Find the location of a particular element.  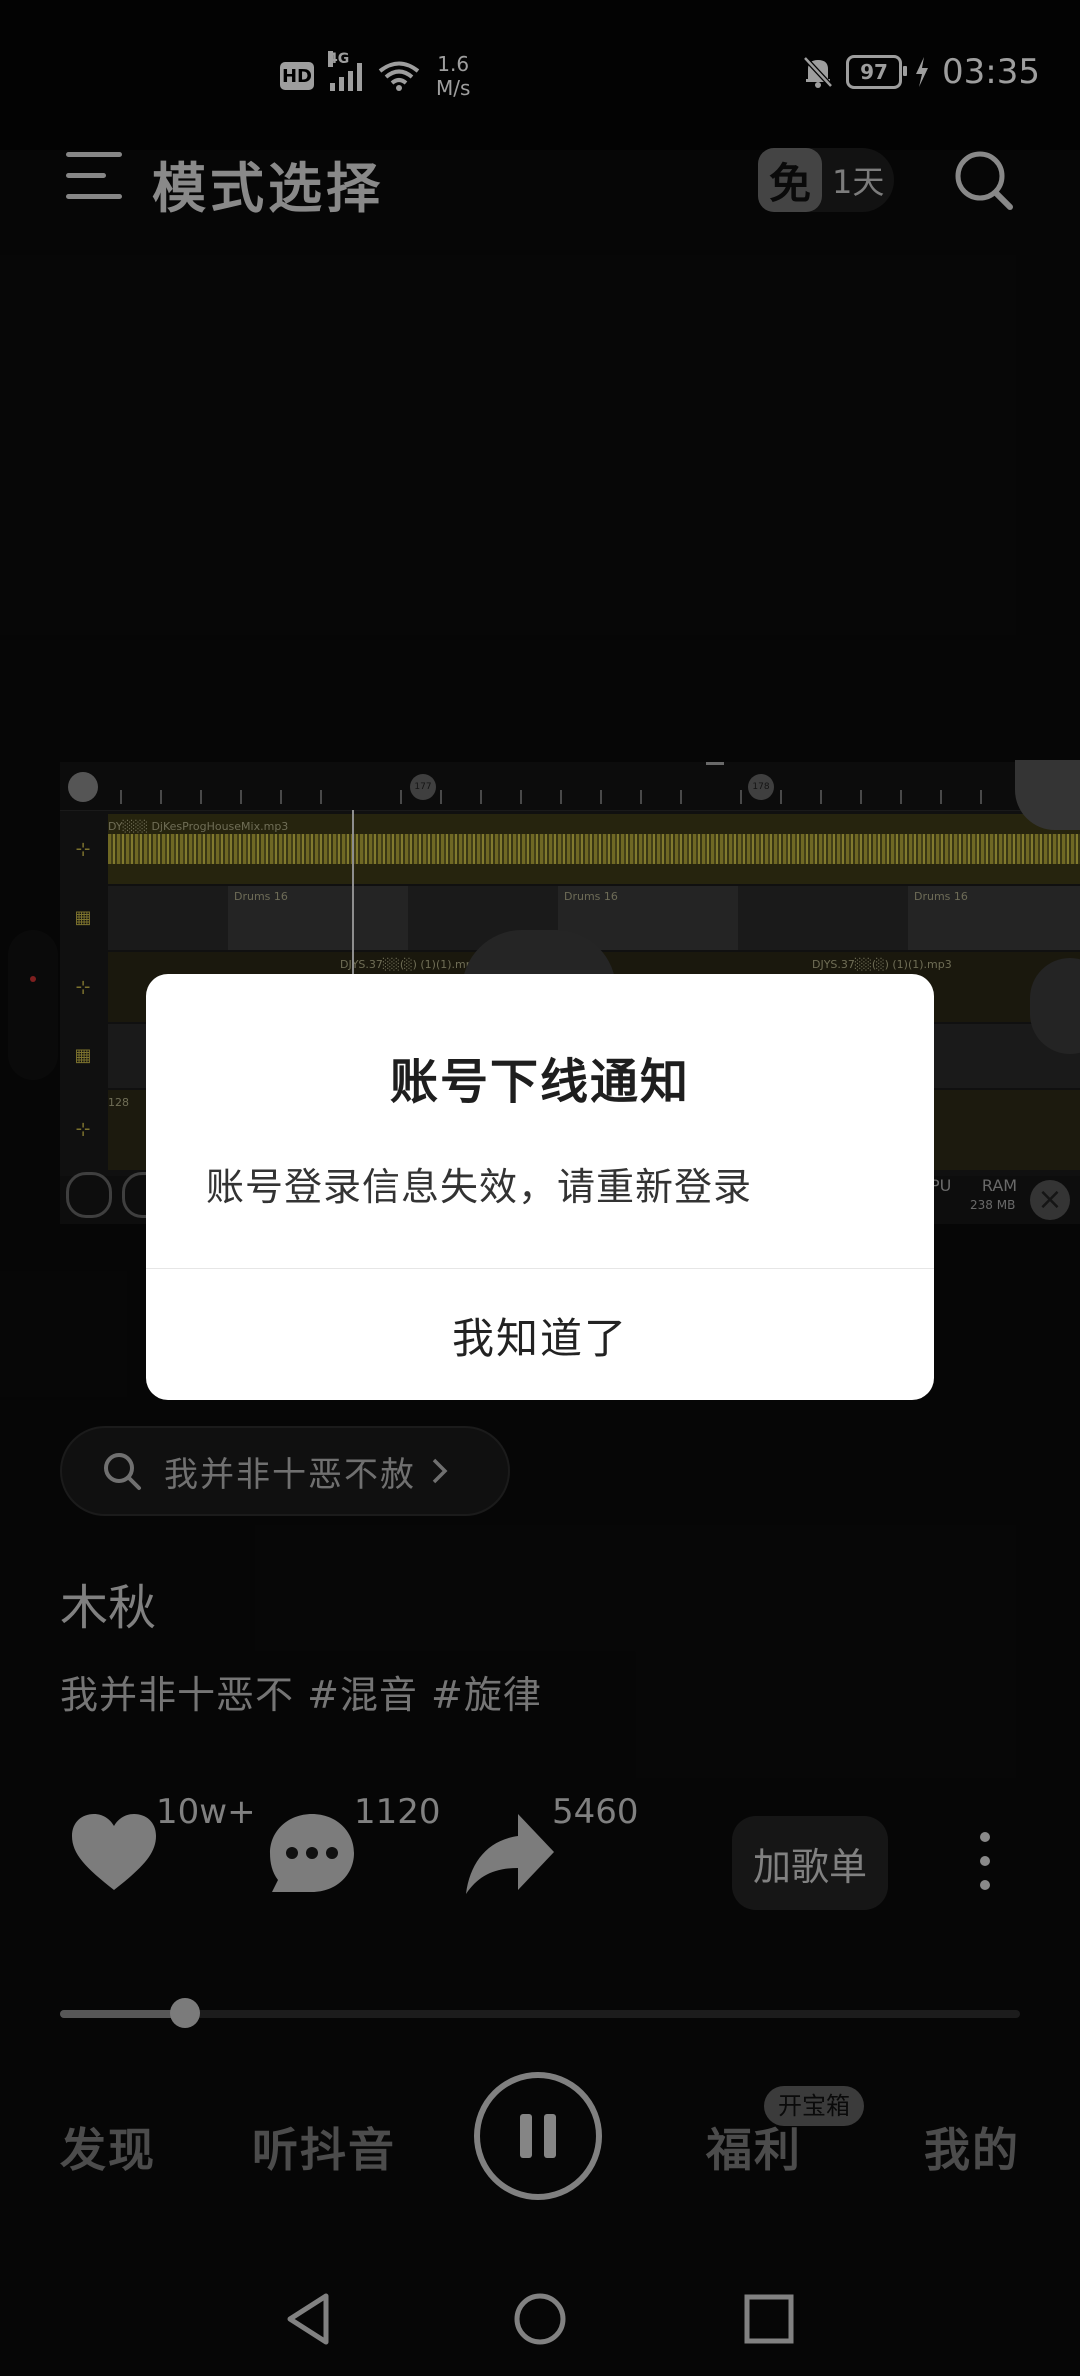

dialog-divider is located at coordinates (540, 1268).